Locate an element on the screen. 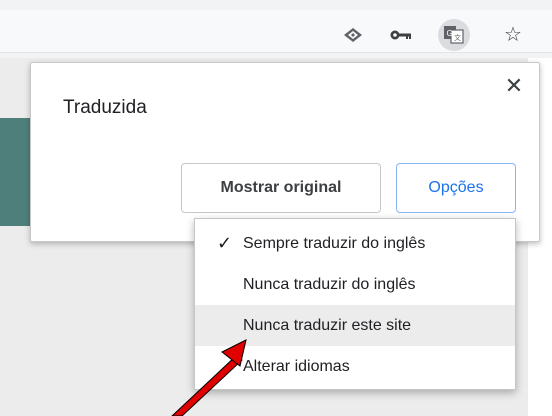 Image resolution: width=552 pixels, height=416 pixels. translate-icon: G文 is located at coordinates (454, 35).